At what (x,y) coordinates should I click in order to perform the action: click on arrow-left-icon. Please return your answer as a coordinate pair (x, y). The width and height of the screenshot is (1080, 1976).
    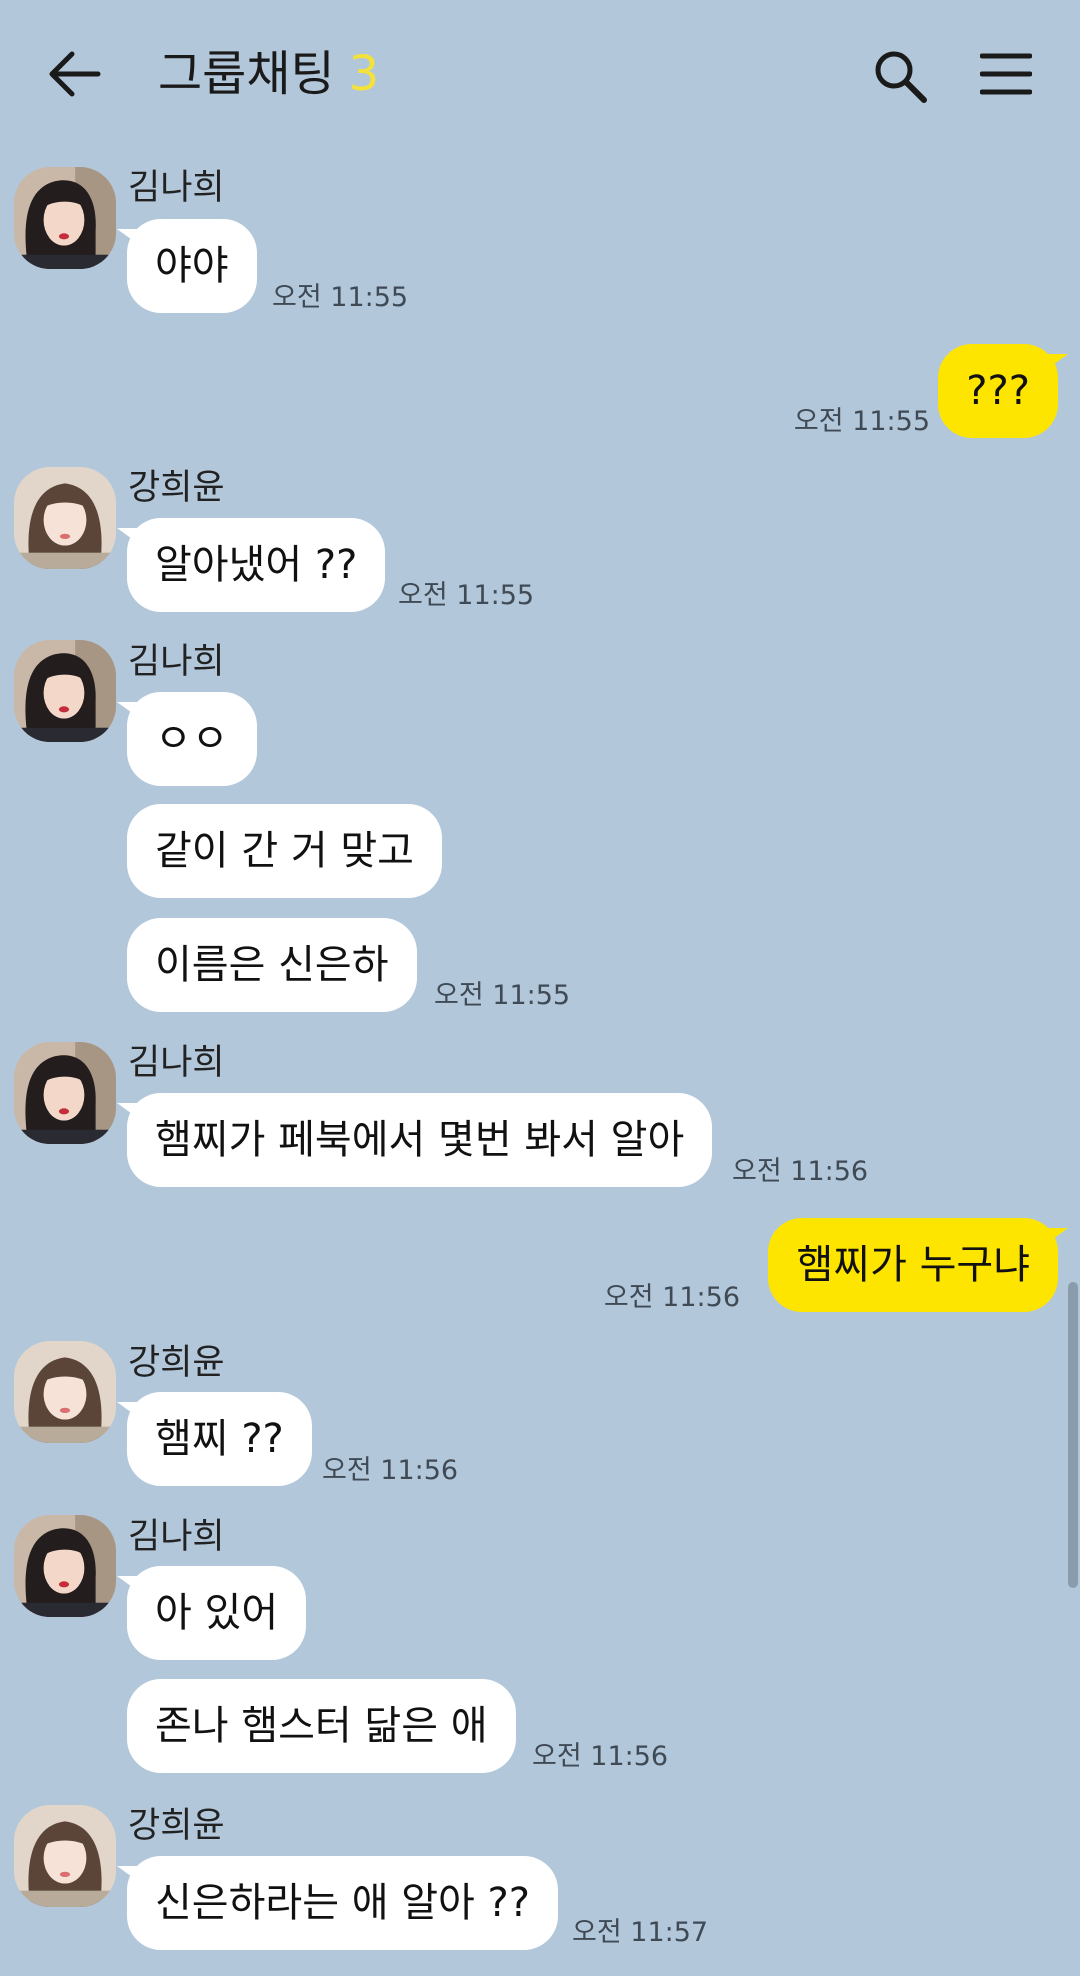
    Looking at the image, I should click on (75, 74).